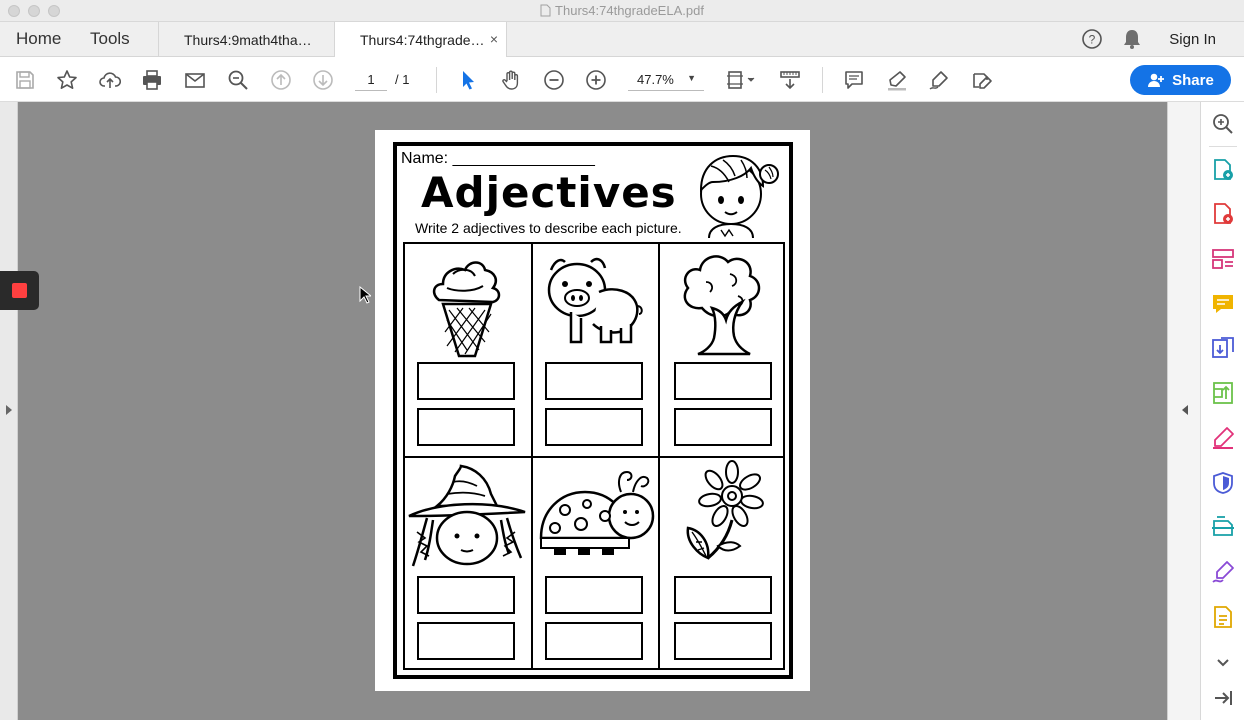 The height and width of the screenshot is (720, 1244). I want to click on girl-illustration, so click(739, 196).